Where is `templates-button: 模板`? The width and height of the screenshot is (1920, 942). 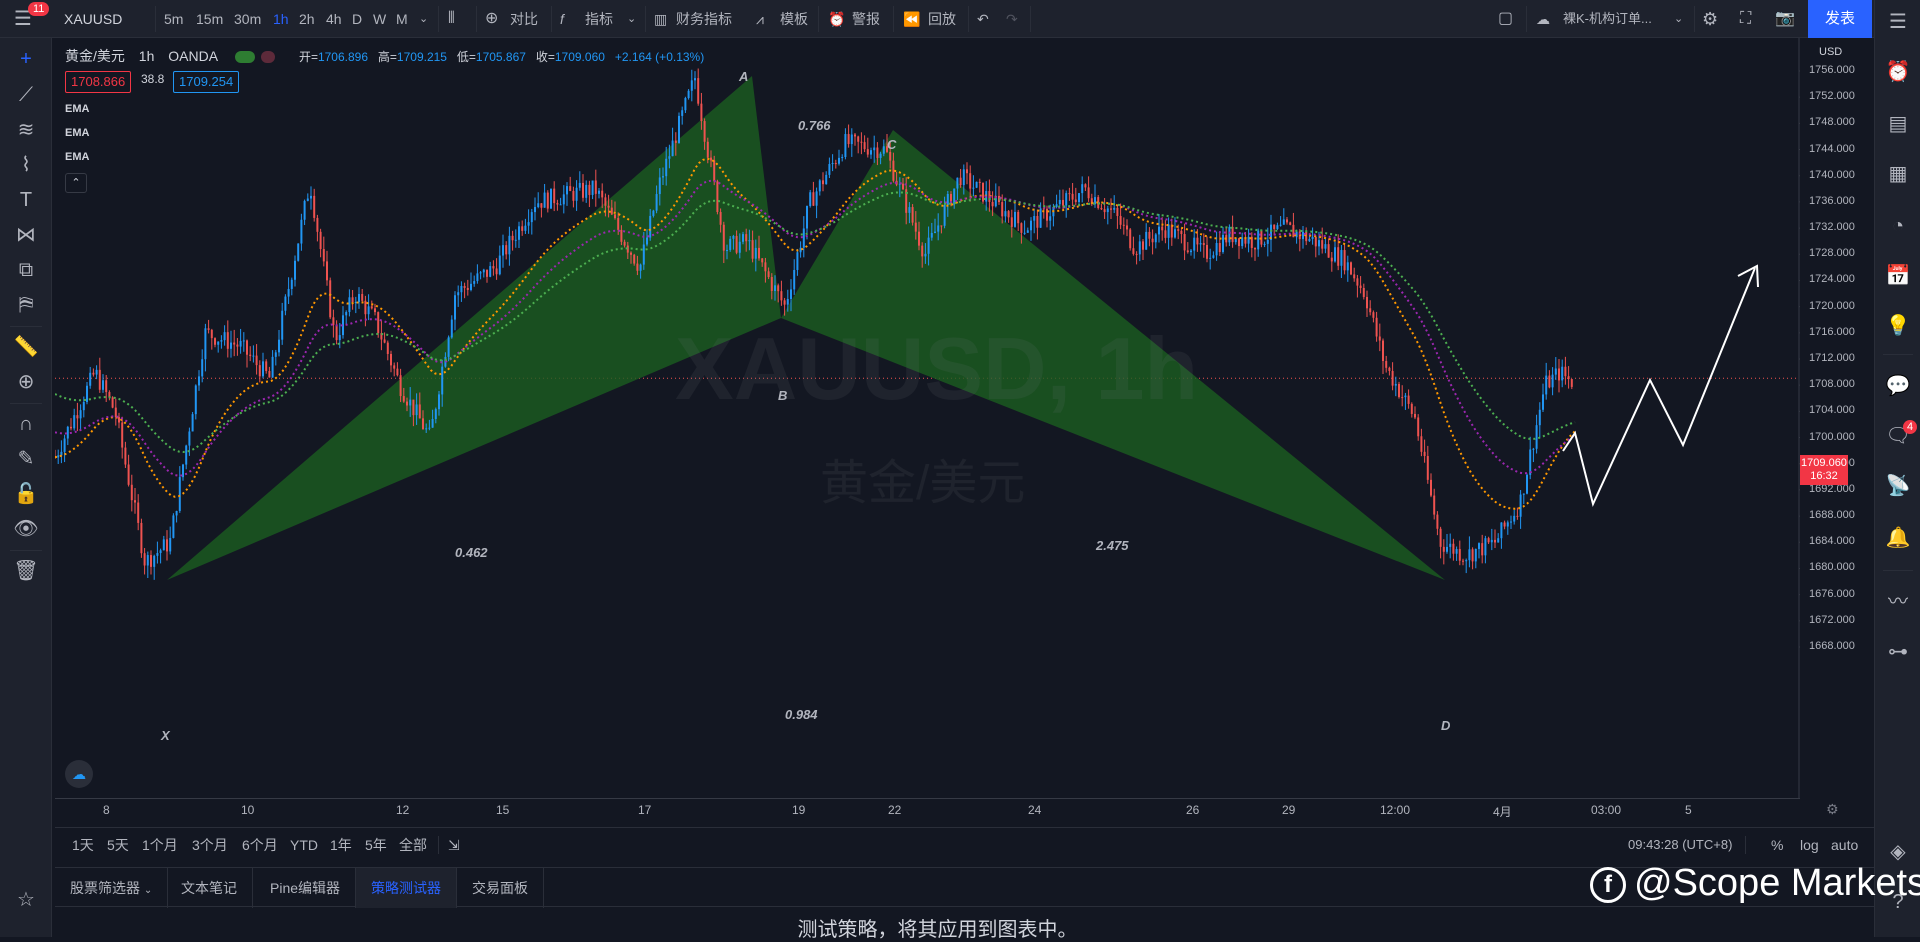 templates-button: 模板 is located at coordinates (794, 19).